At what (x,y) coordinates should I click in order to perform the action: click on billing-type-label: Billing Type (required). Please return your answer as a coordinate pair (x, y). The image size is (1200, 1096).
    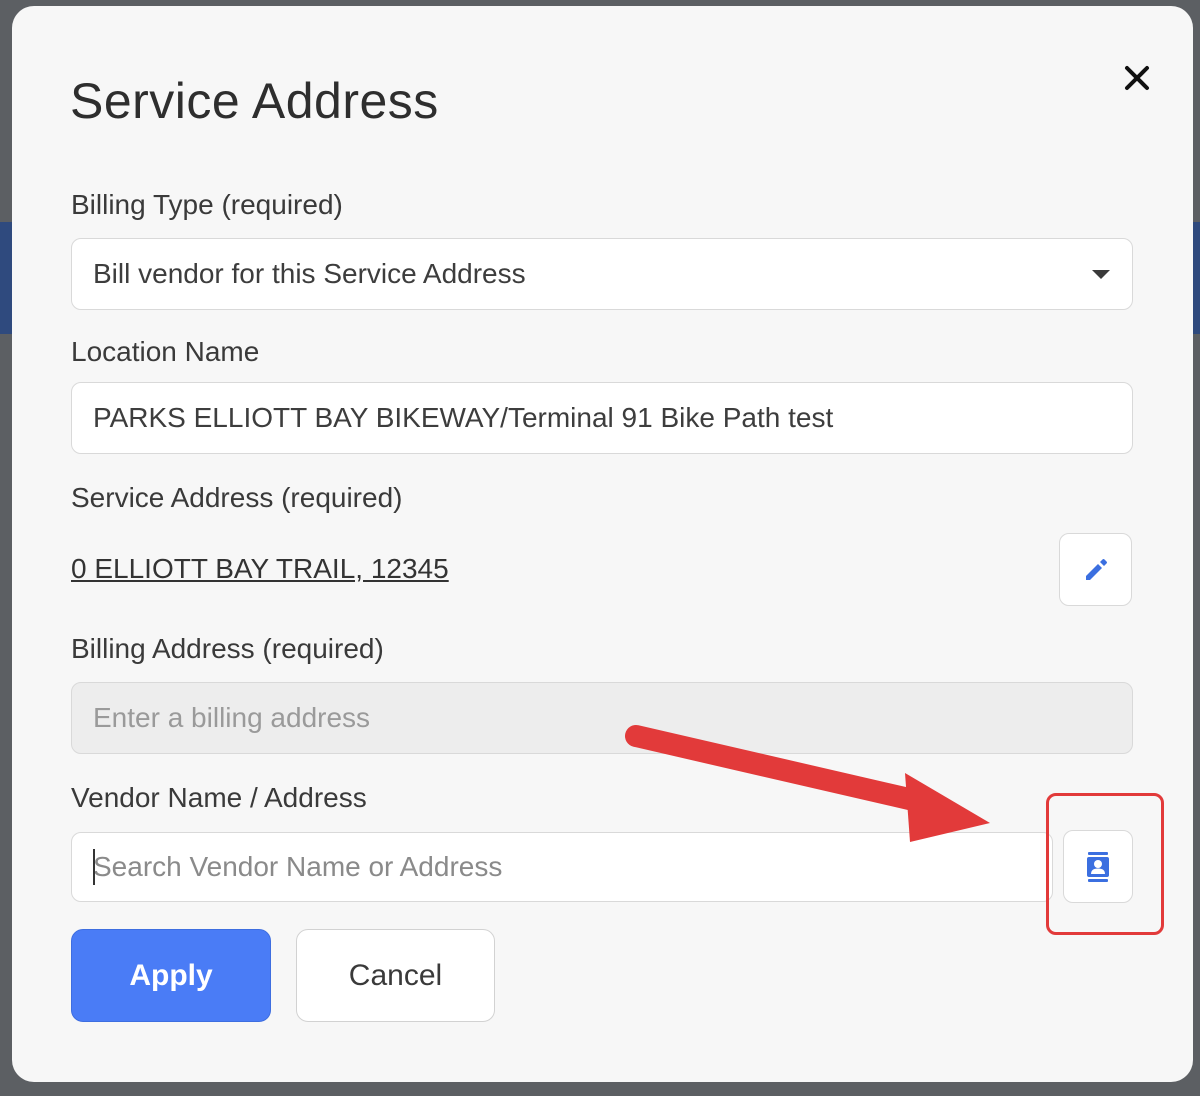
    Looking at the image, I should click on (207, 204).